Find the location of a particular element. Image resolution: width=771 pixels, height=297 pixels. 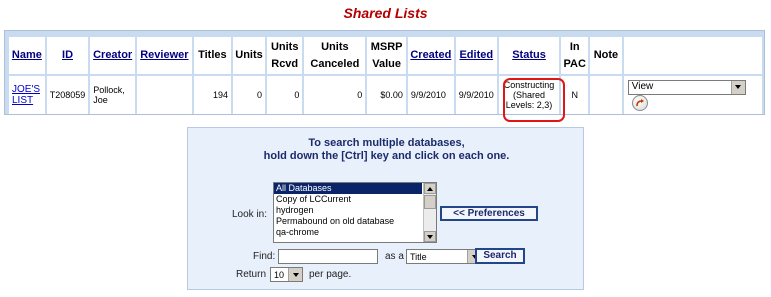

column-header-units-canceled: Units Canceled is located at coordinates (335, 55).